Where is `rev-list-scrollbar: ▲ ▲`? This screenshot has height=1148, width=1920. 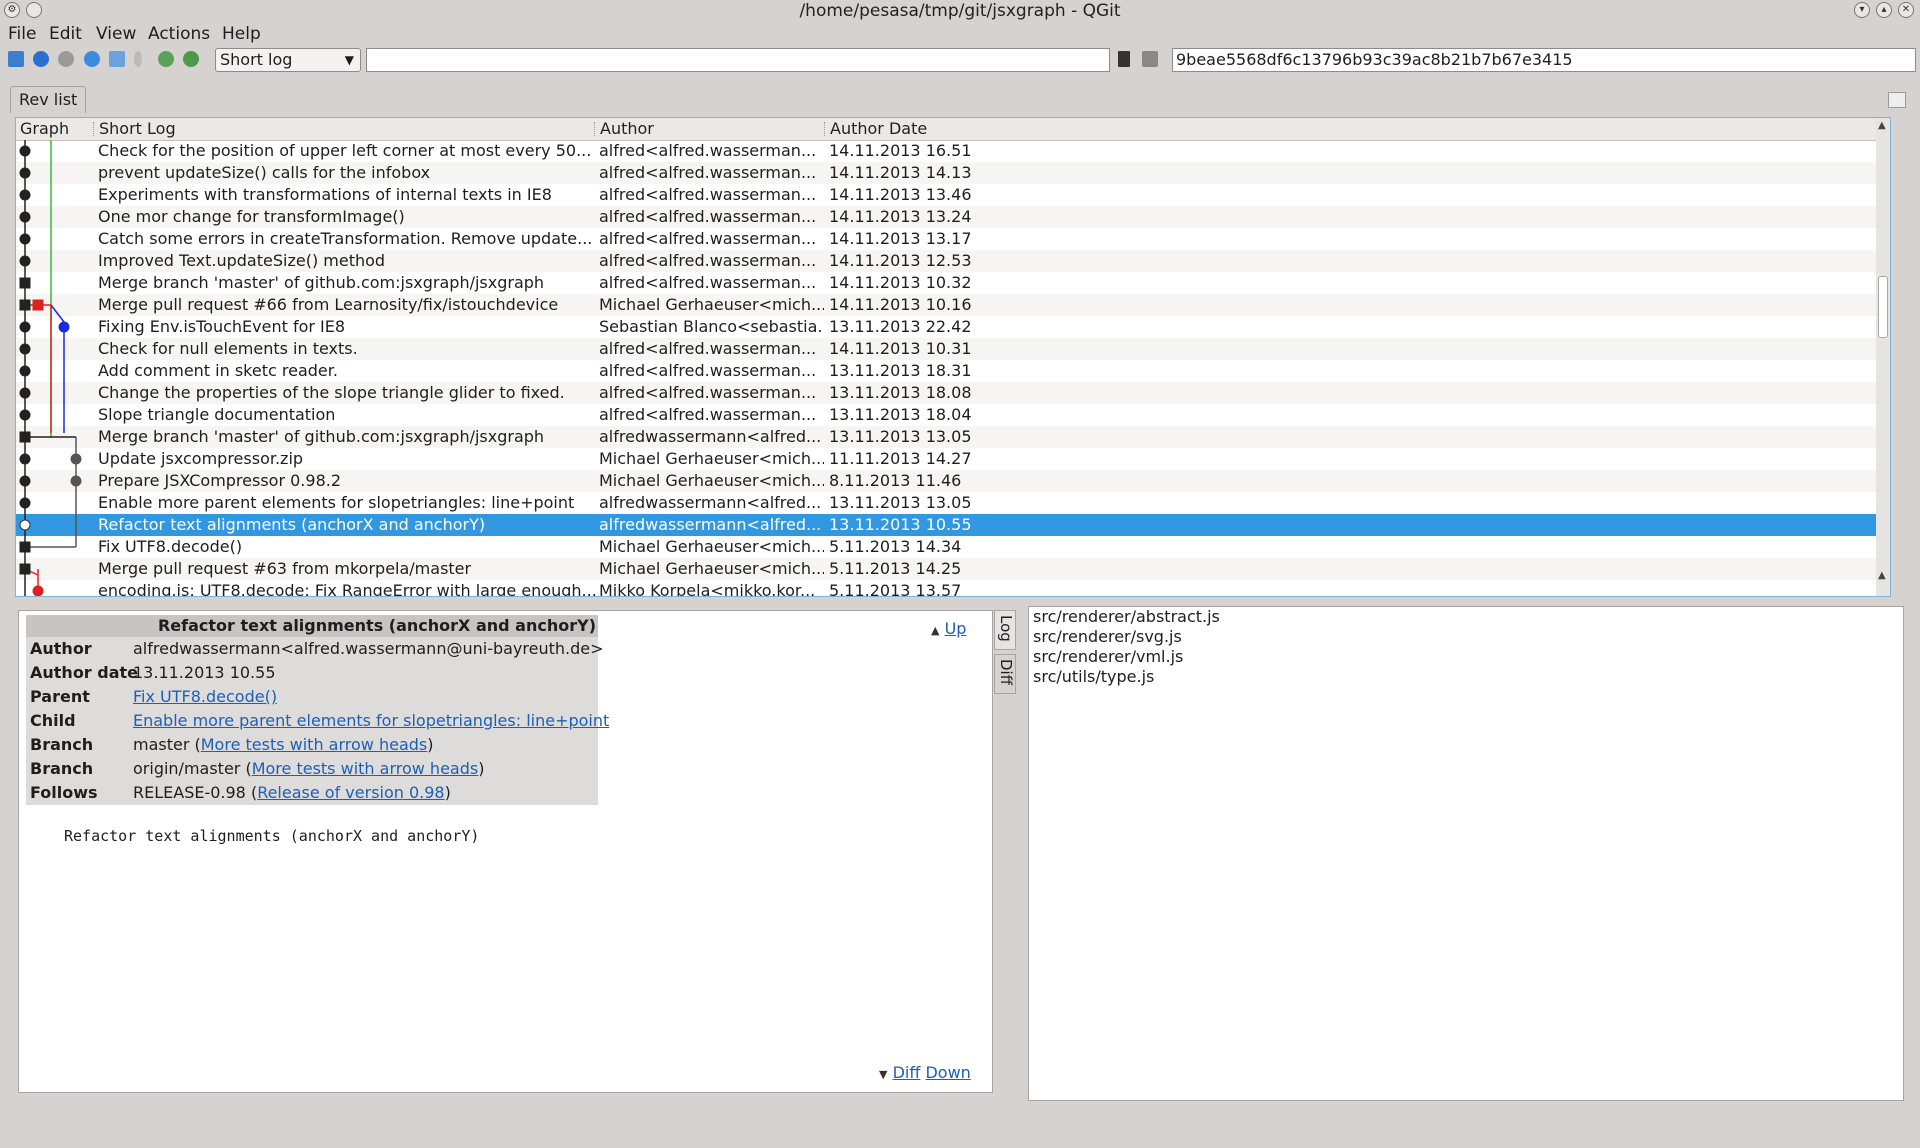 rev-list-scrollbar: ▲ ▲ is located at coordinates (1883, 357).